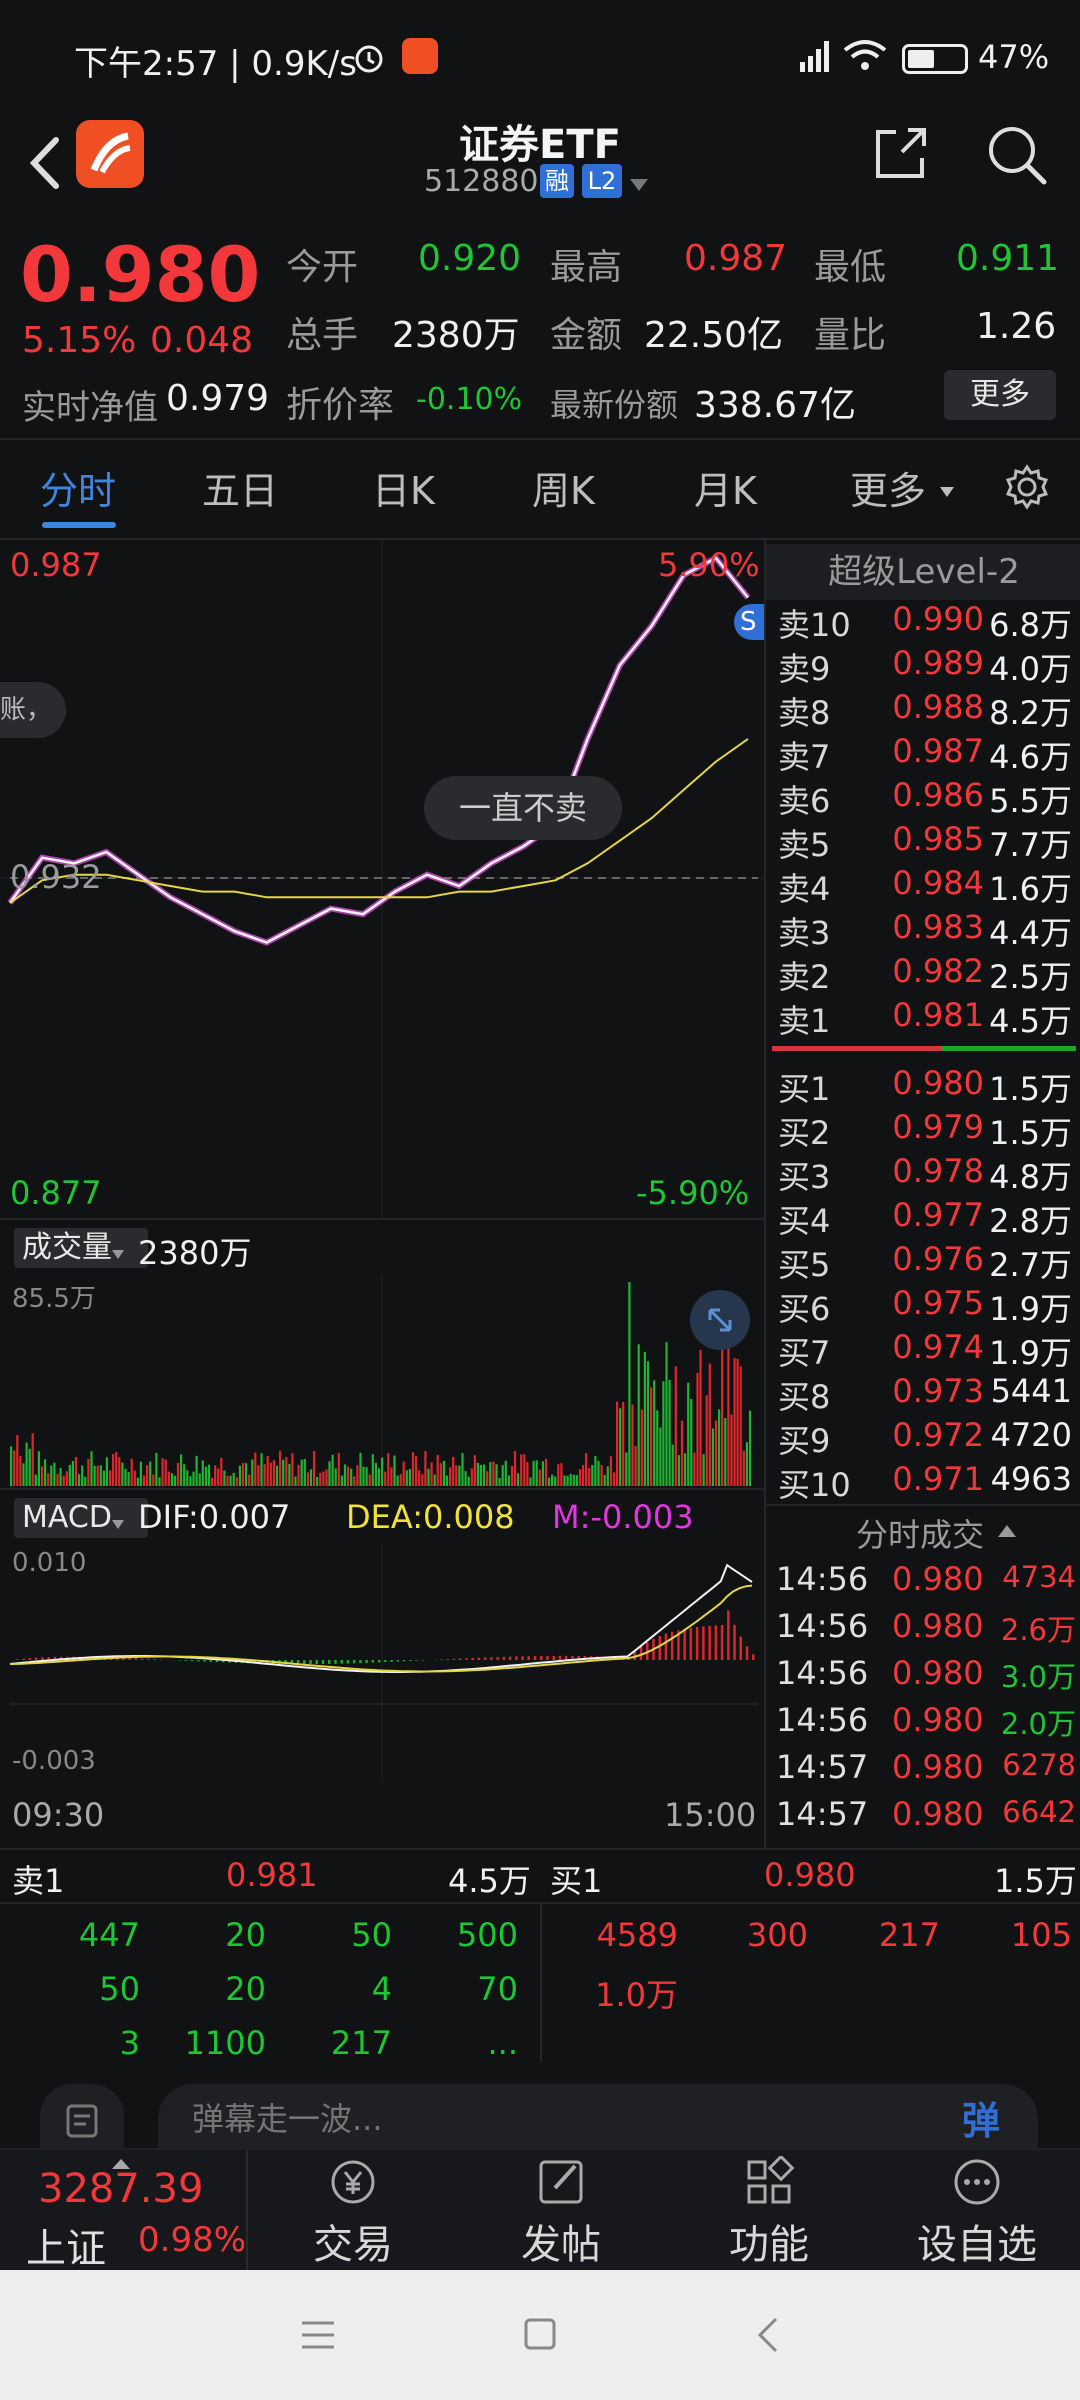 The width and height of the screenshot is (1080, 2400). Describe the element at coordinates (769, 2211) in the screenshot. I see `tab-functions: 功能` at that location.